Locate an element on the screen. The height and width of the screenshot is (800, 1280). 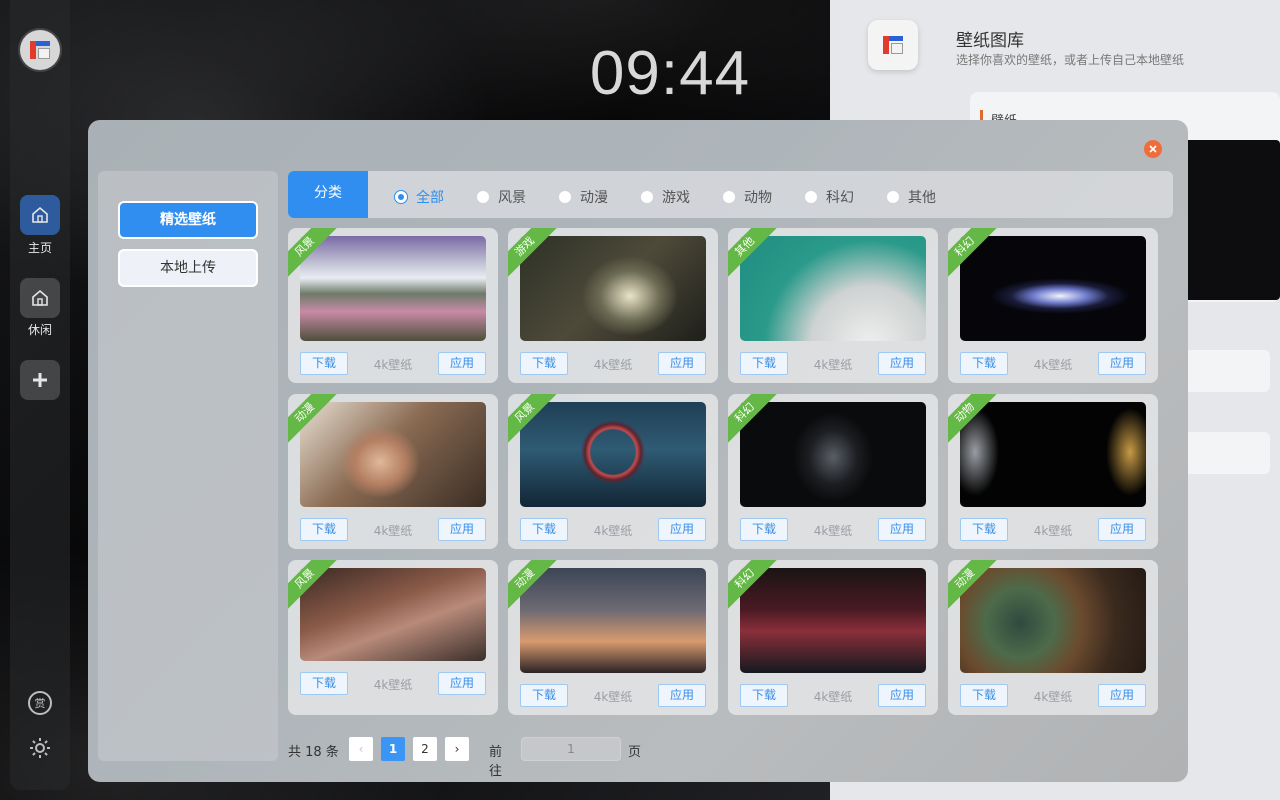
wallpaper-card: 游戏 下载 4k壁纸 应用 is located at coordinates (613, 305).